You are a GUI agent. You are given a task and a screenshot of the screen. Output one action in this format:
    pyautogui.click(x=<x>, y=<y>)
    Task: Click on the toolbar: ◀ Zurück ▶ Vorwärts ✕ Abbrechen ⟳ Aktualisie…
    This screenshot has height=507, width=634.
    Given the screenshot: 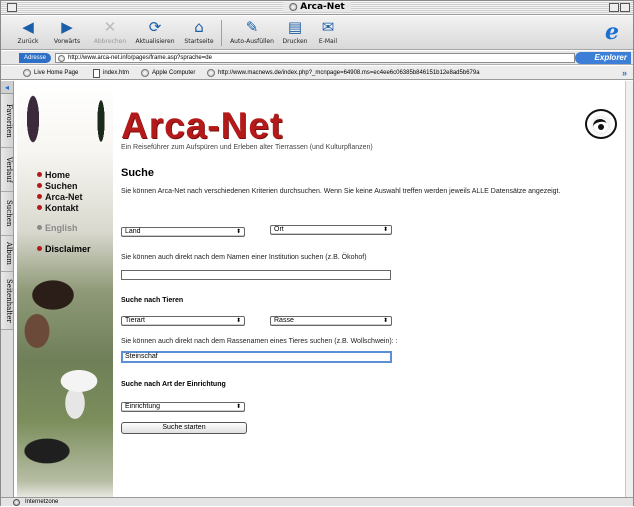 What is the action you would take?
    pyautogui.click(x=317, y=33)
    